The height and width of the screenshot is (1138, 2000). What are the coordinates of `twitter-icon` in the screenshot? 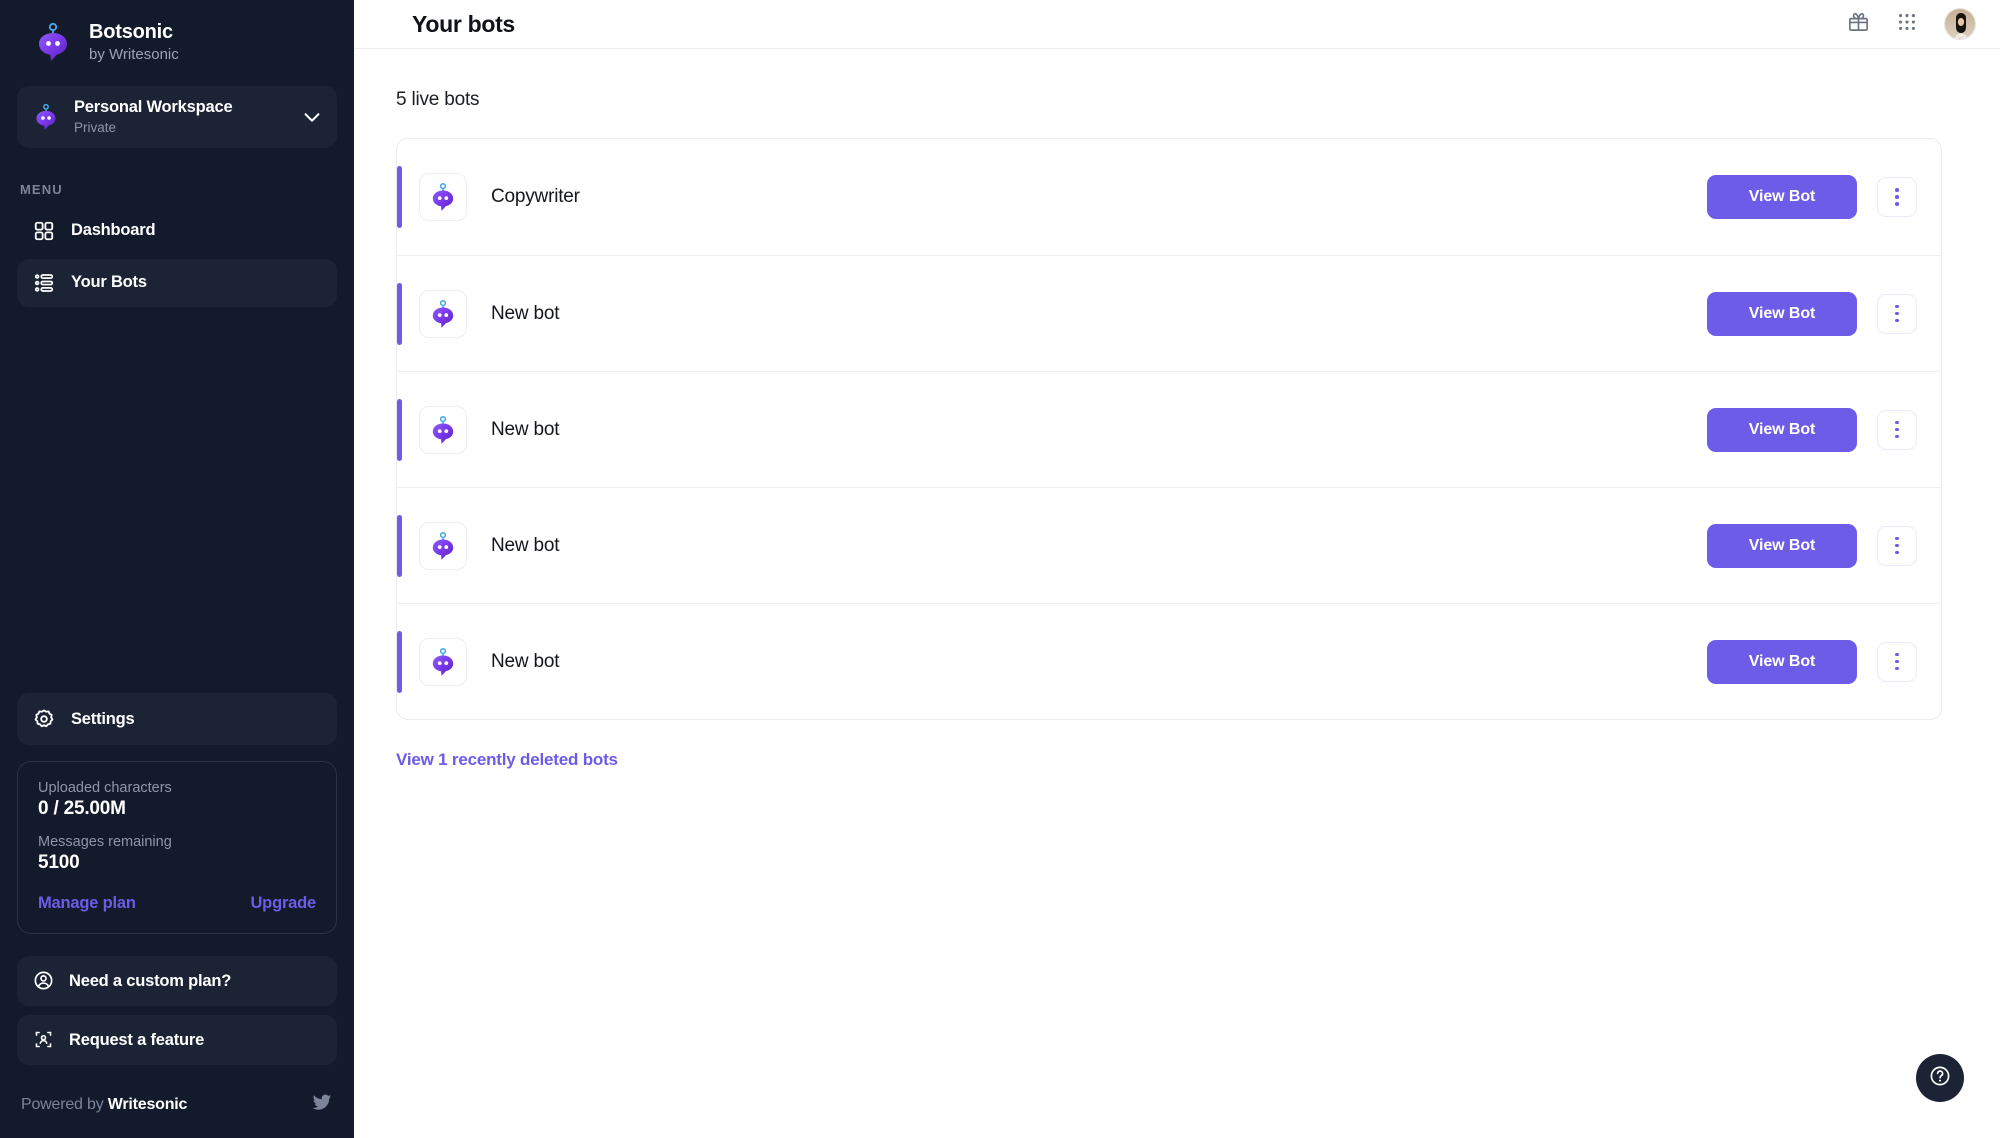 It's located at (322, 1104).